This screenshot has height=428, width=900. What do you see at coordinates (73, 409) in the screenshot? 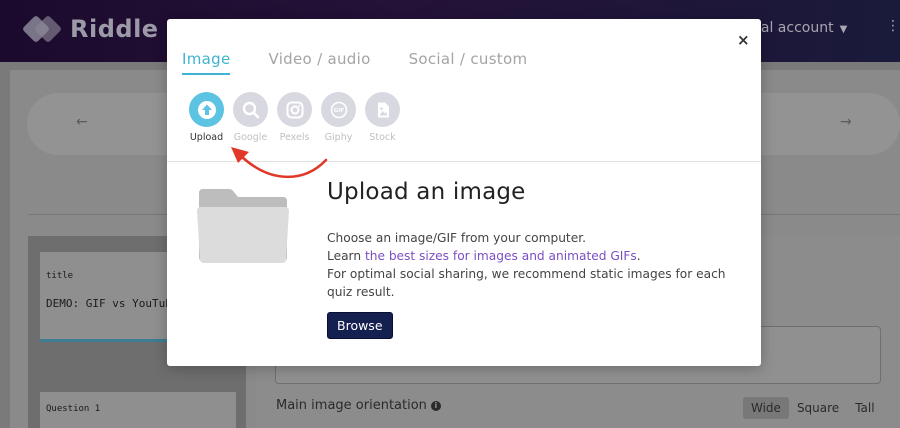
I see `slide-card-label: Question 1` at bounding box center [73, 409].